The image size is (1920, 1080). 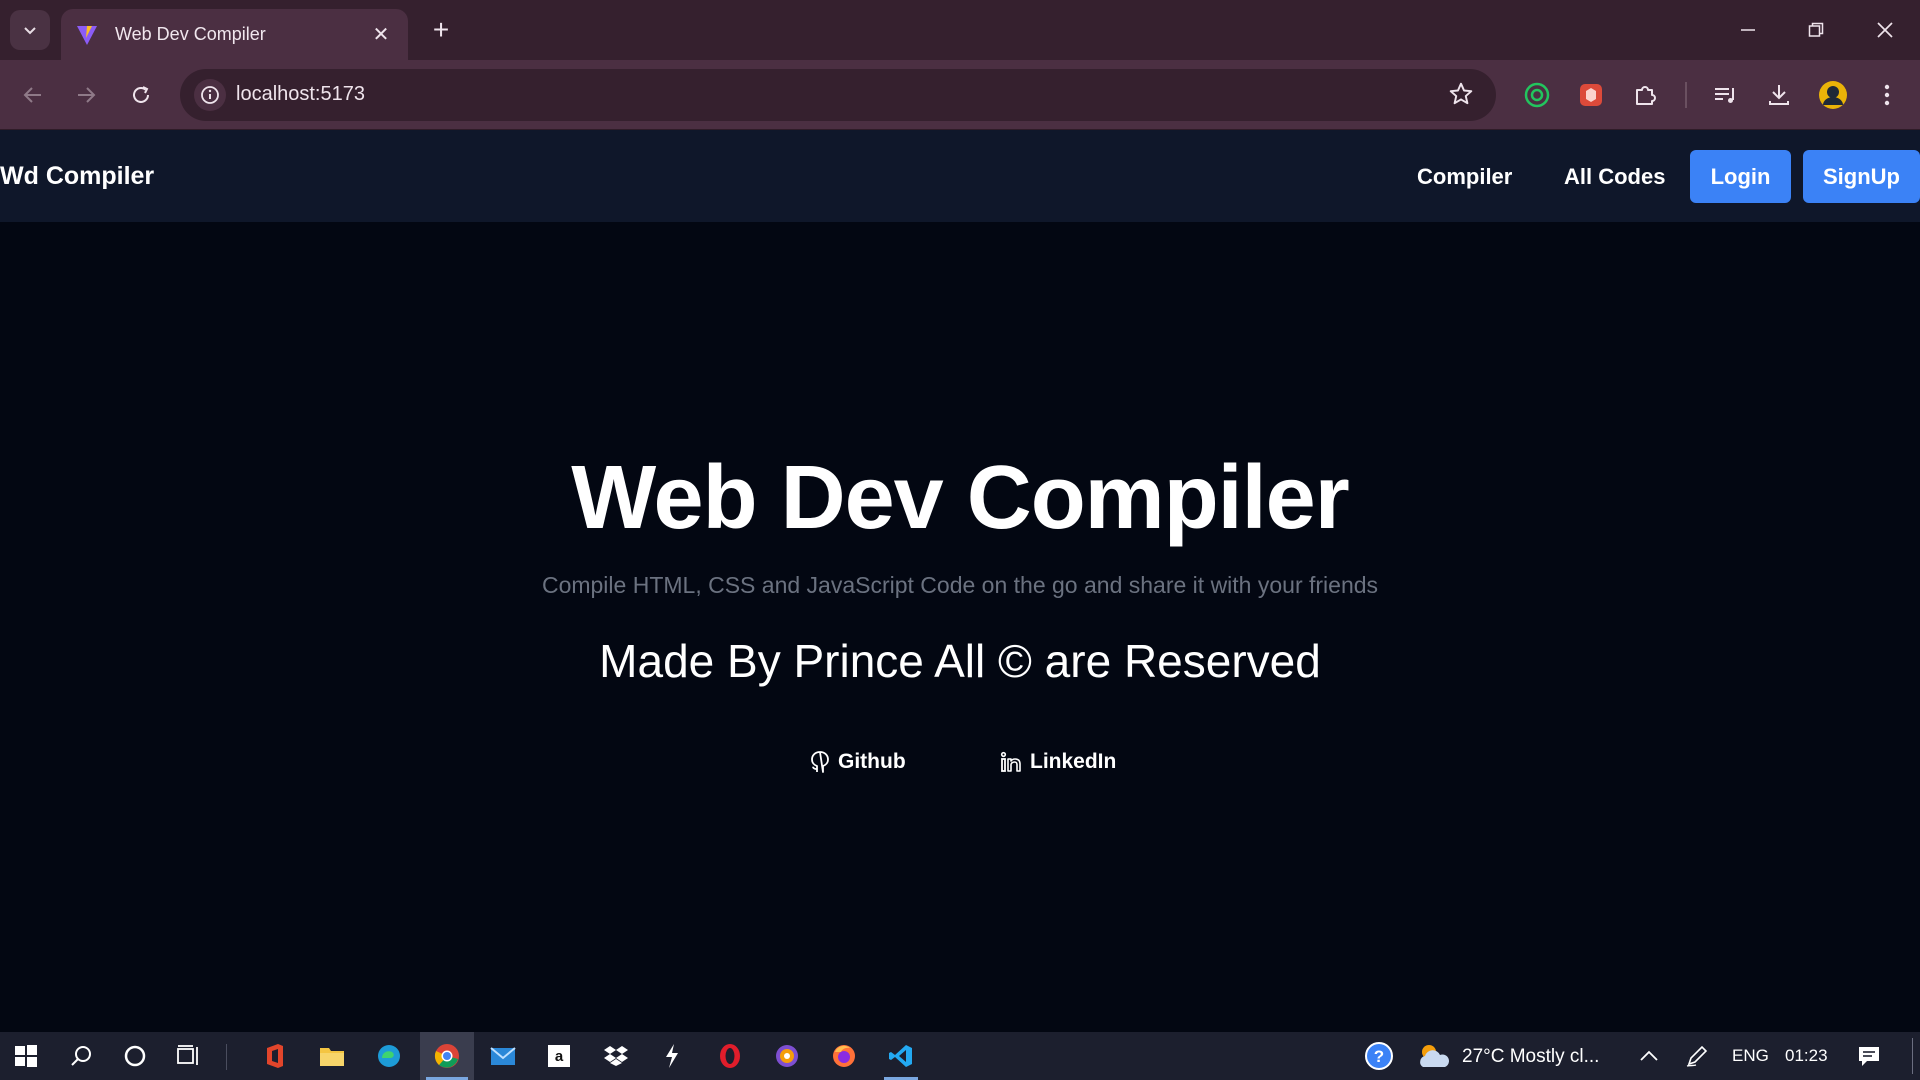 I want to click on pen-icon, so click(x=1697, y=1056).